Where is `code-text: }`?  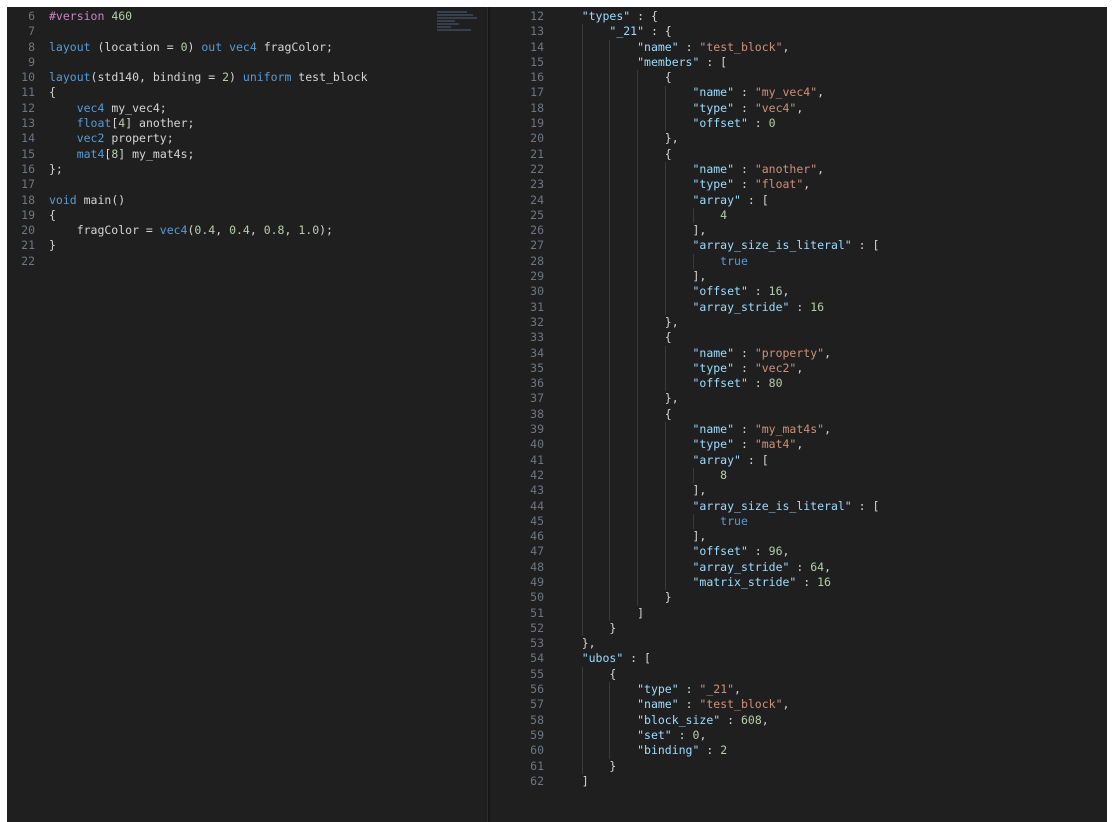 code-text: } is located at coordinates (585, 766).